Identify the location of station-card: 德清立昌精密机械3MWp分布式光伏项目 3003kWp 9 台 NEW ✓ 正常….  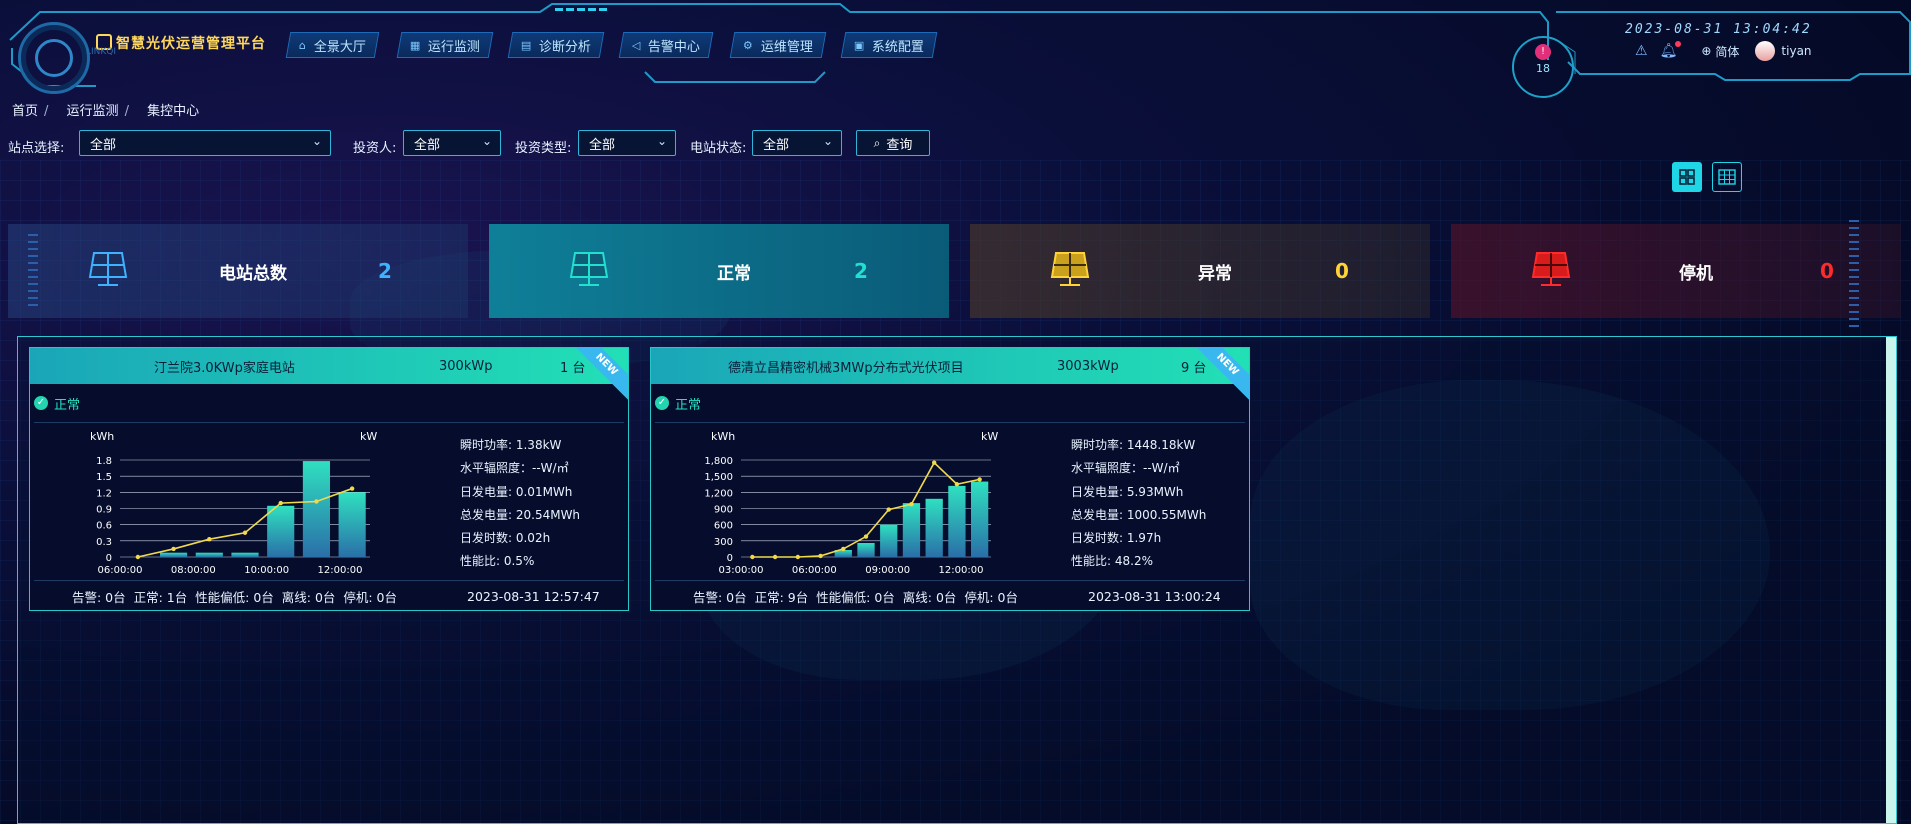
(950, 479).